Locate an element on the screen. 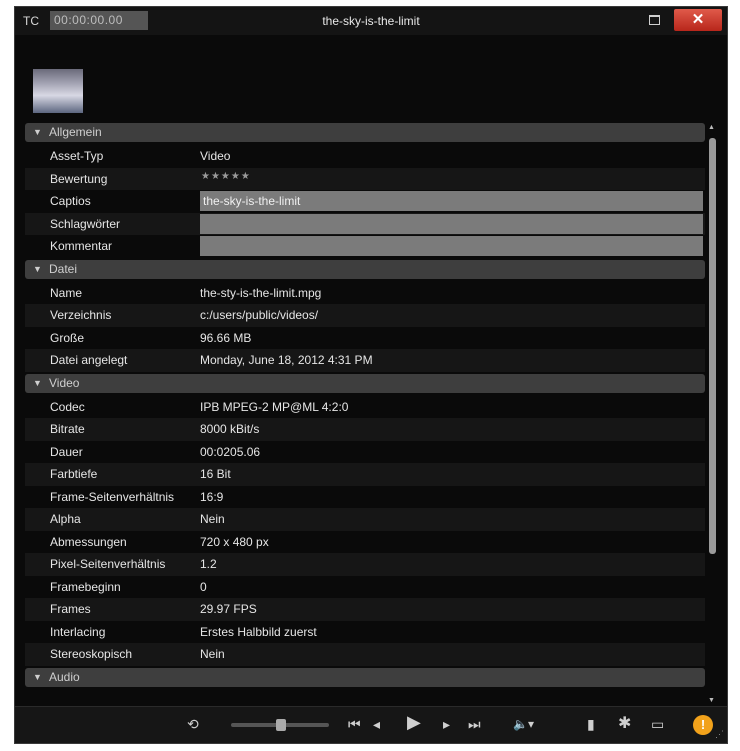  property-row-depth: Farbtiefe 16 Bit is located at coordinates (365, 474).